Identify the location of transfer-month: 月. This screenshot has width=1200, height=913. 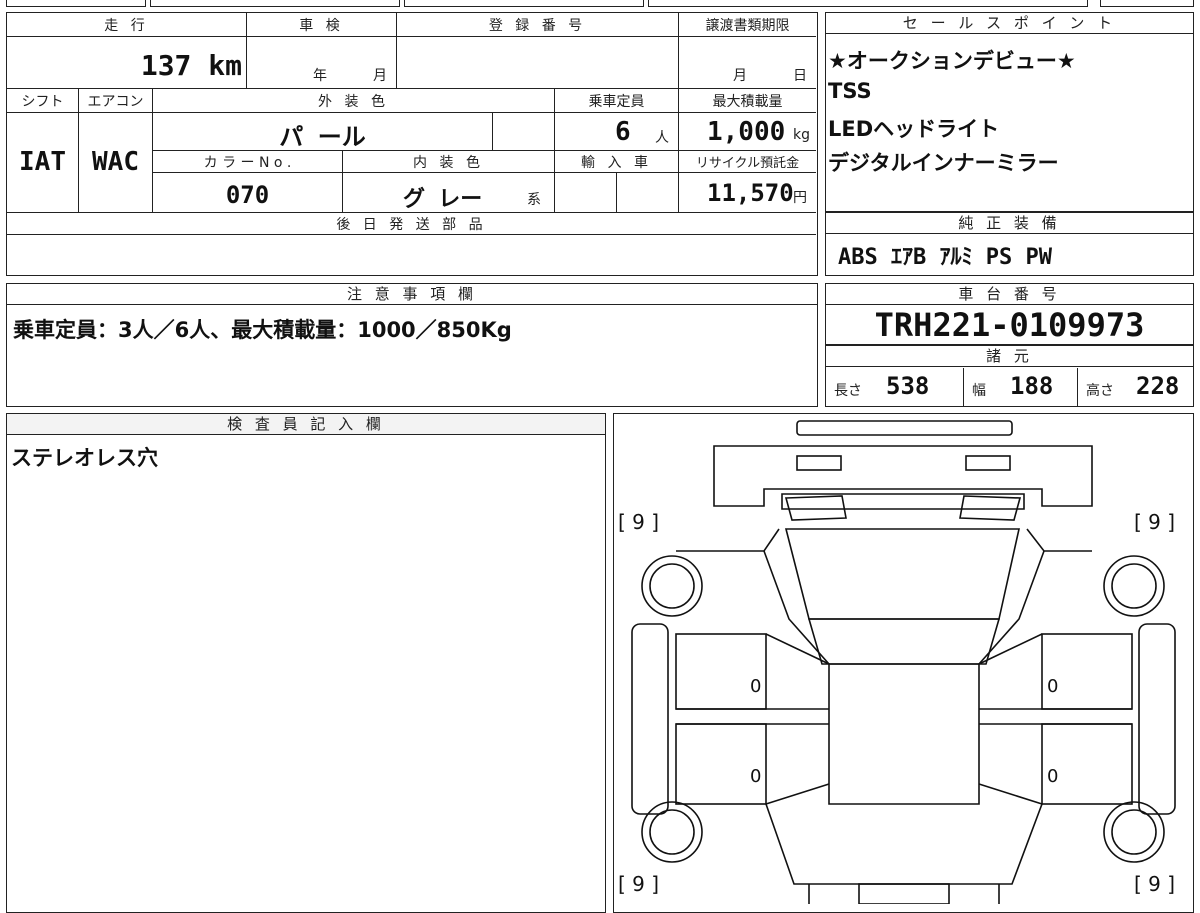
(740, 76).